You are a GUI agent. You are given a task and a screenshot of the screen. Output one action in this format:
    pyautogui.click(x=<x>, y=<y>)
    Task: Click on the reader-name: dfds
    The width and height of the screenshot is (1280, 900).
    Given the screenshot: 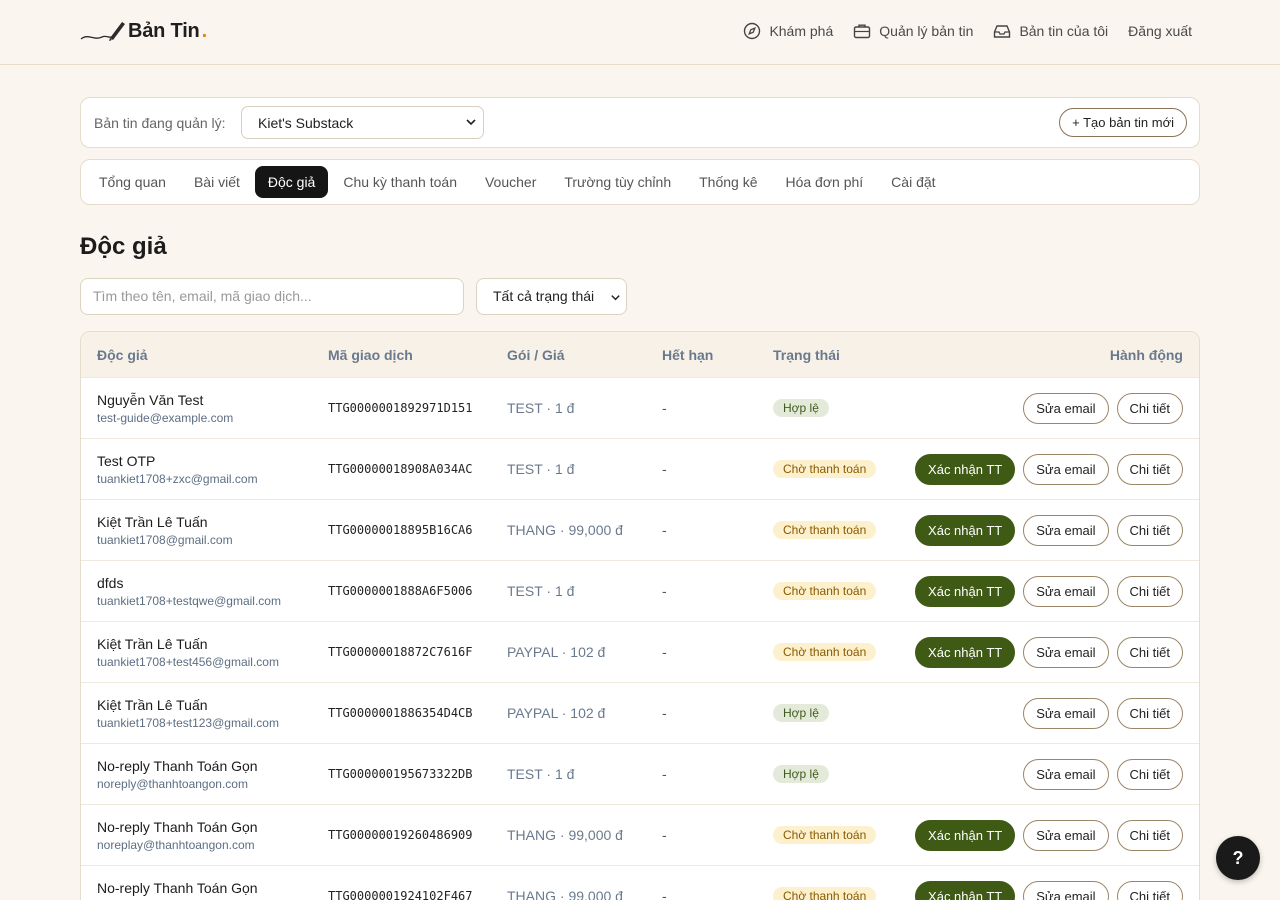 What is the action you would take?
    pyautogui.click(x=110, y=583)
    